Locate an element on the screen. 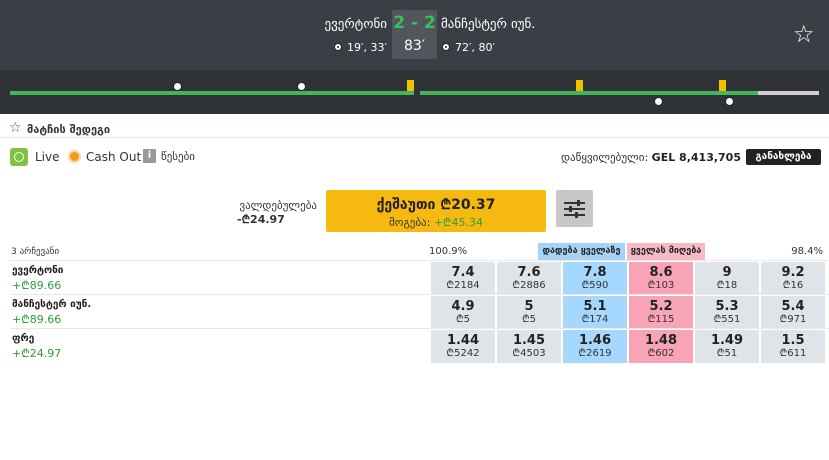 The width and height of the screenshot is (829, 460). info-icon: i is located at coordinates (149, 156).